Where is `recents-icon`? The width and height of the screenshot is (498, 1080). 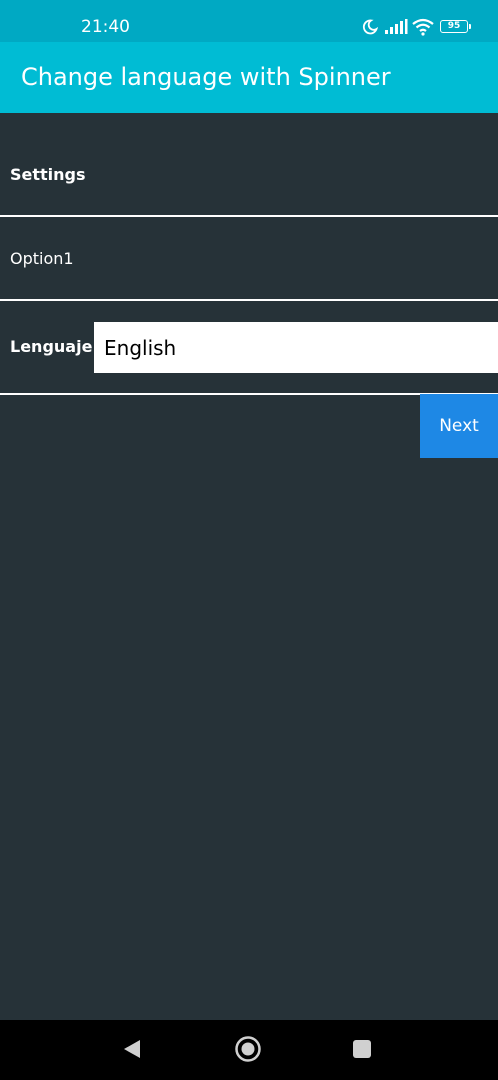
recents-icon is located at coordinates (362, 1049).